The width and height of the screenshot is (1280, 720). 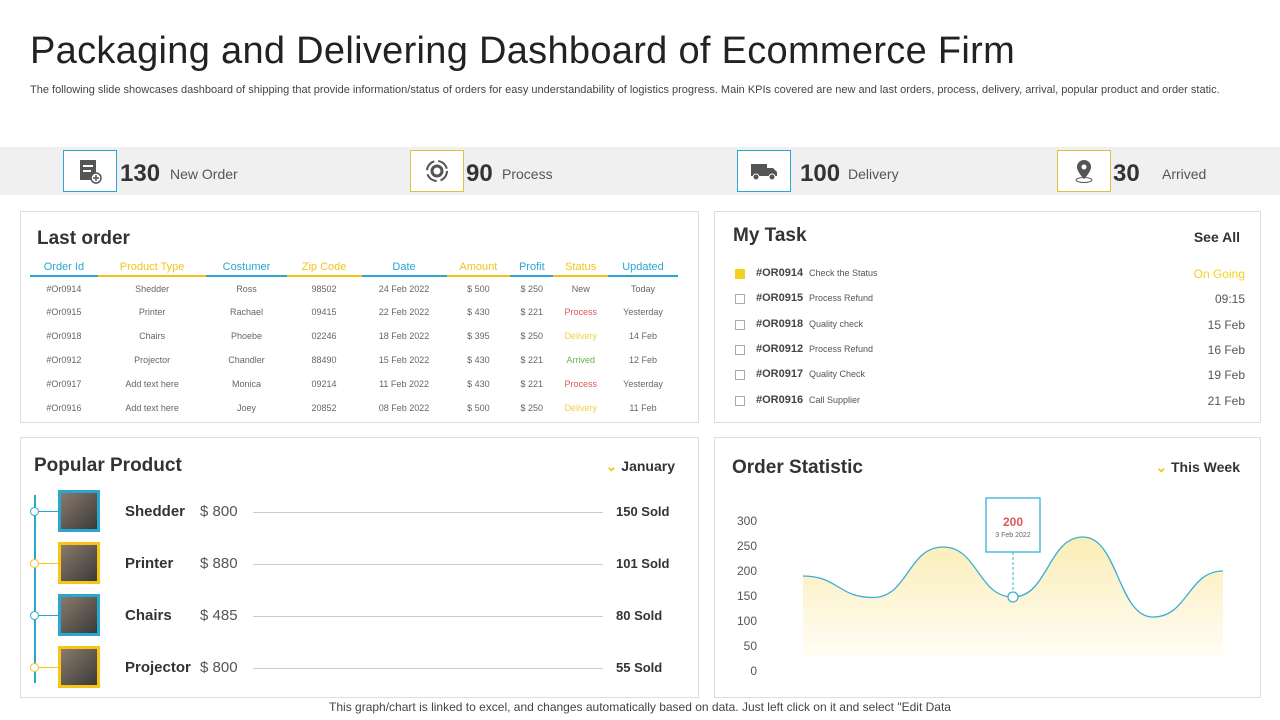 I want to click on table-cell: 88490, so click(x=324, y=360).